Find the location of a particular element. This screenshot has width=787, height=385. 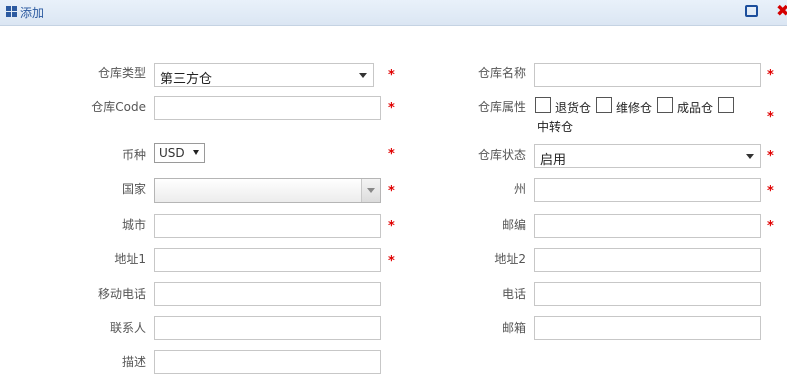

mobile-input is located at coordinates (267, 294).